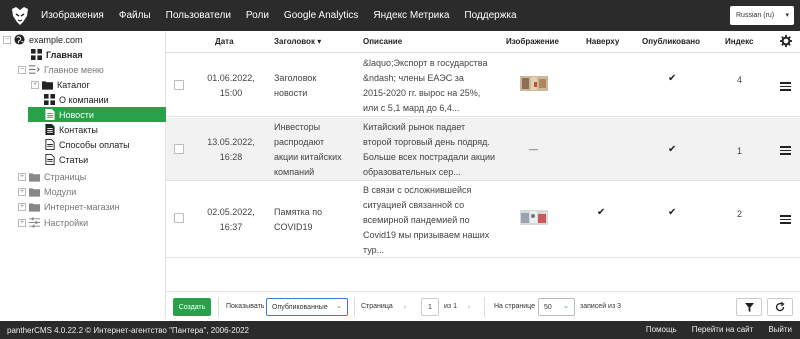  I want to click on filter-icon, so click(749, 307).